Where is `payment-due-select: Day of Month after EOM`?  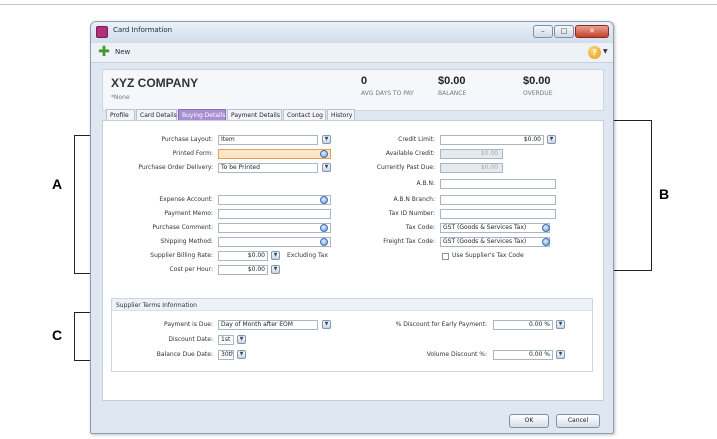
payment-due-select: Day of Month after EOM is located at coordinates (268, 325).